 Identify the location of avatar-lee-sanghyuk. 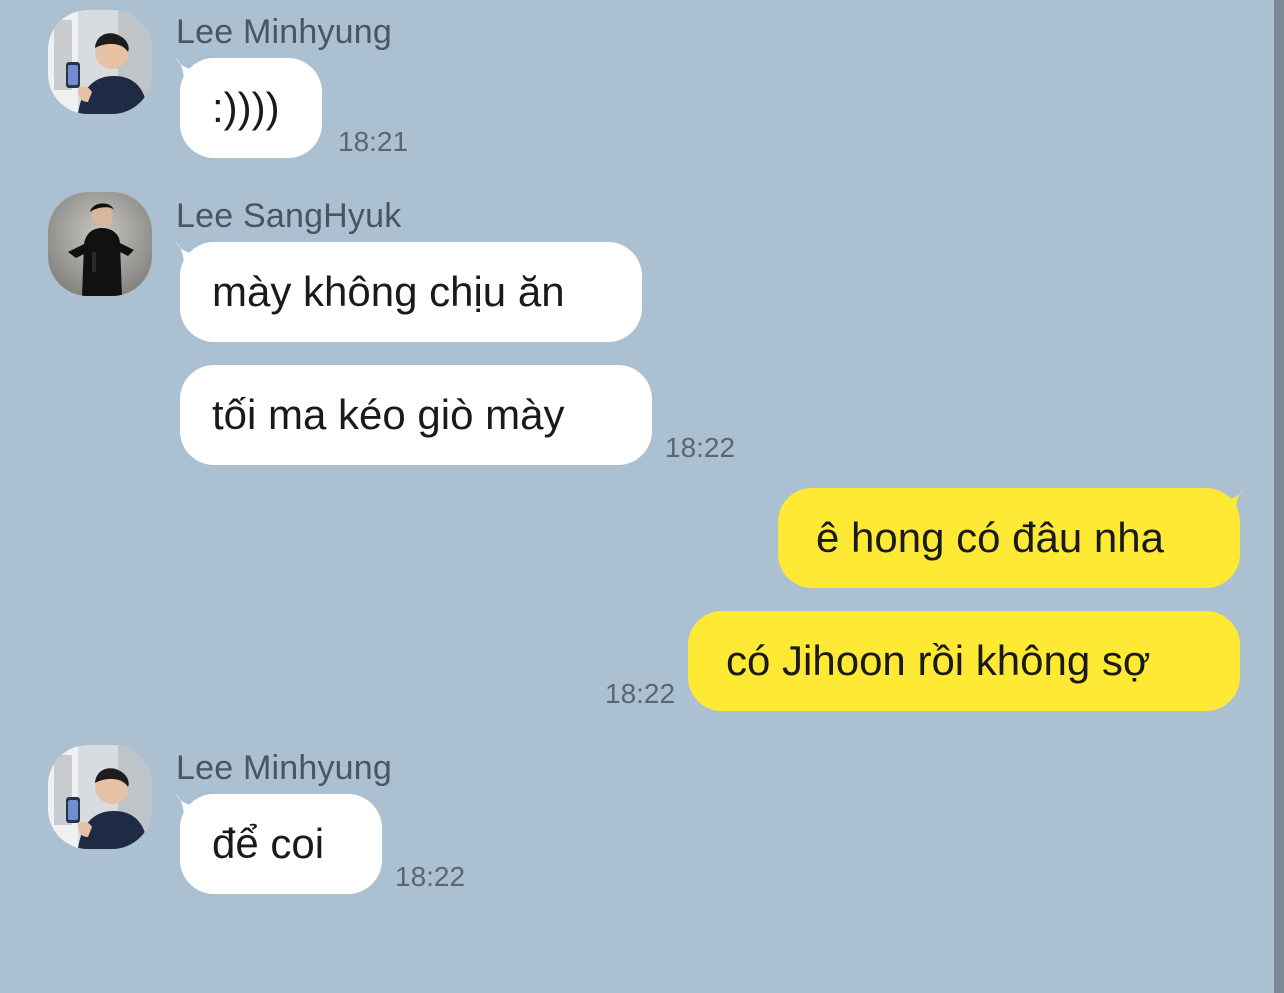
(100, 244).